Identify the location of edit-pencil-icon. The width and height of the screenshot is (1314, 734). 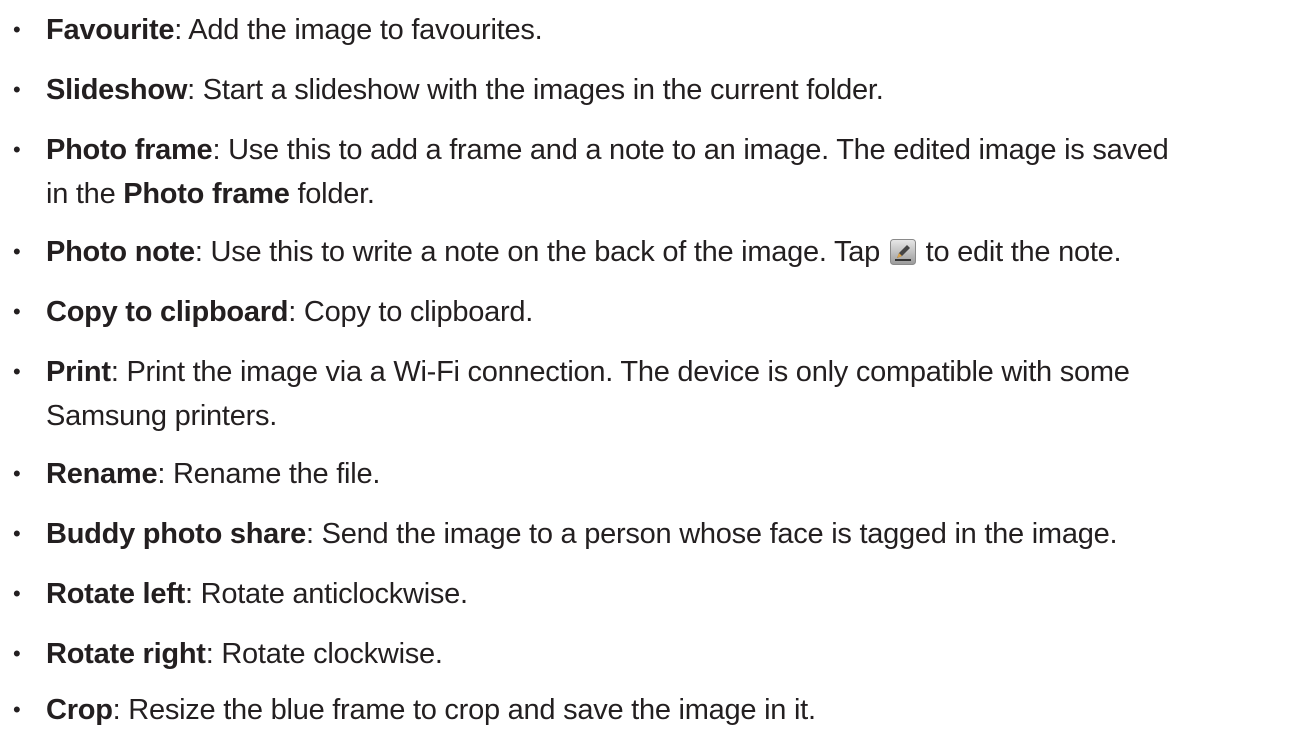
(902, 249).